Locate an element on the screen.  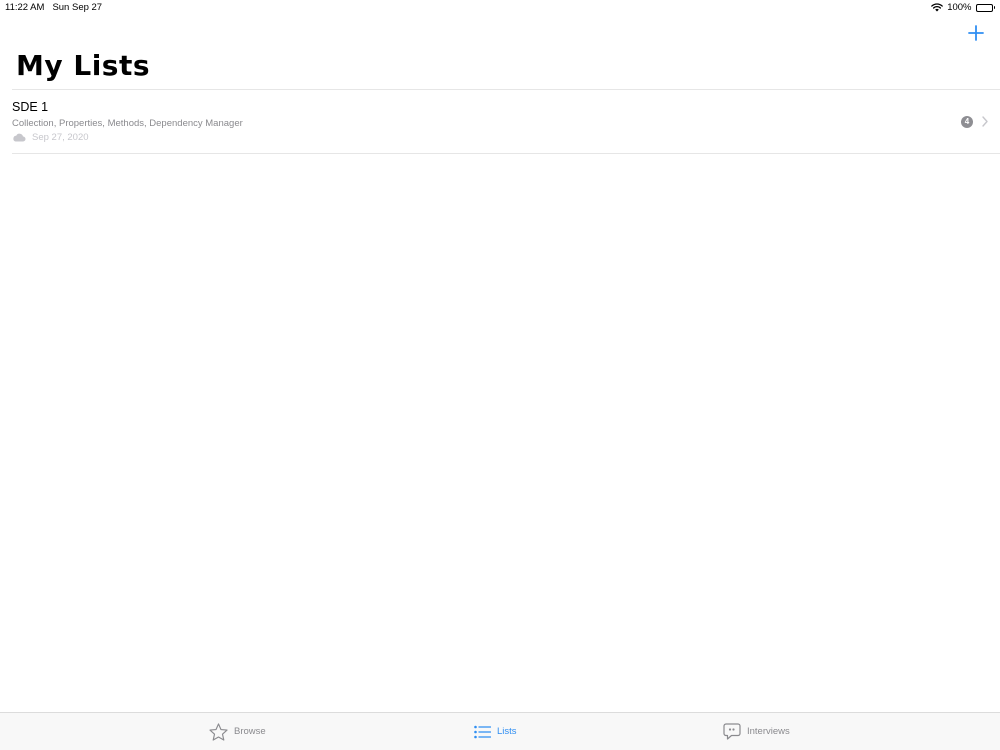
tab-browse: Browse is located at coordinates (237, 731).